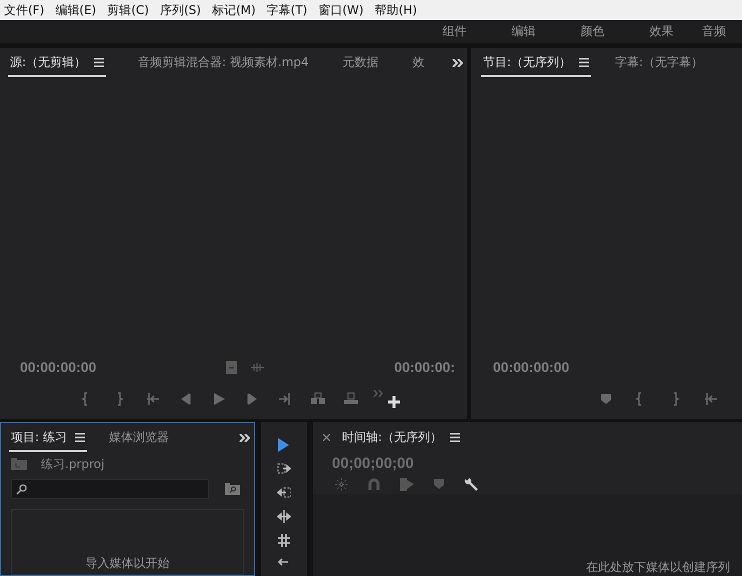  What do you see at coordinates (284, 517) in the screenshot?
I see `ripple-tool-icon` at bounding box center [284, 517].